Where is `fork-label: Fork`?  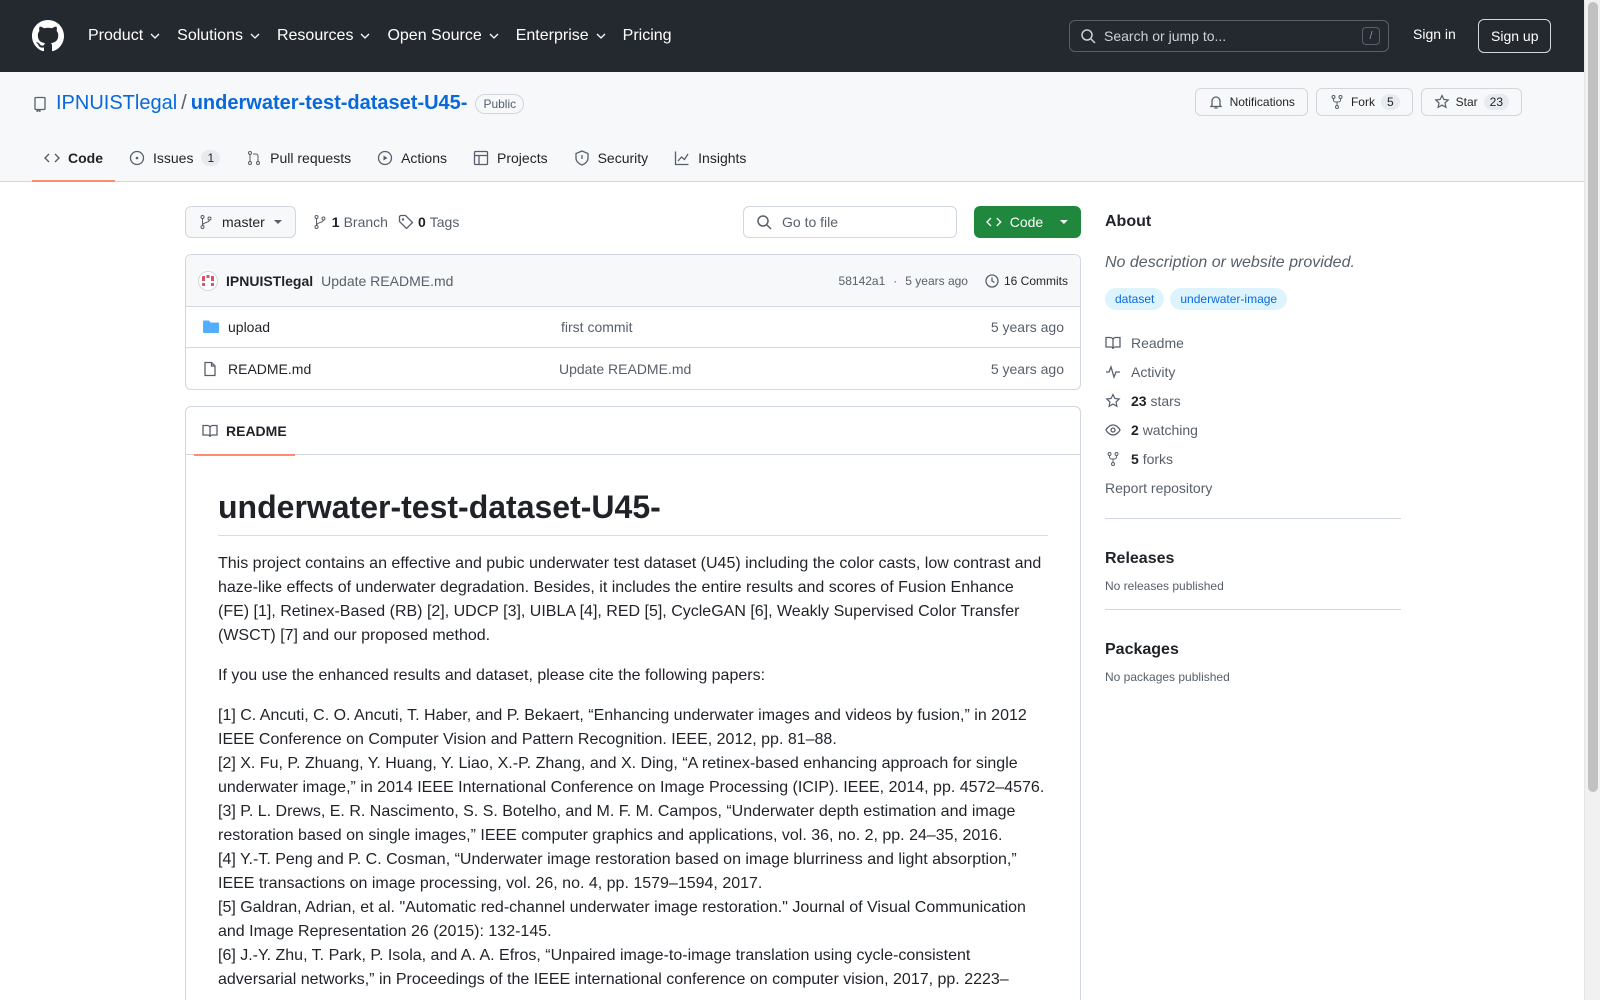 fork-label: Fork is located at coordinates (1362, 102).